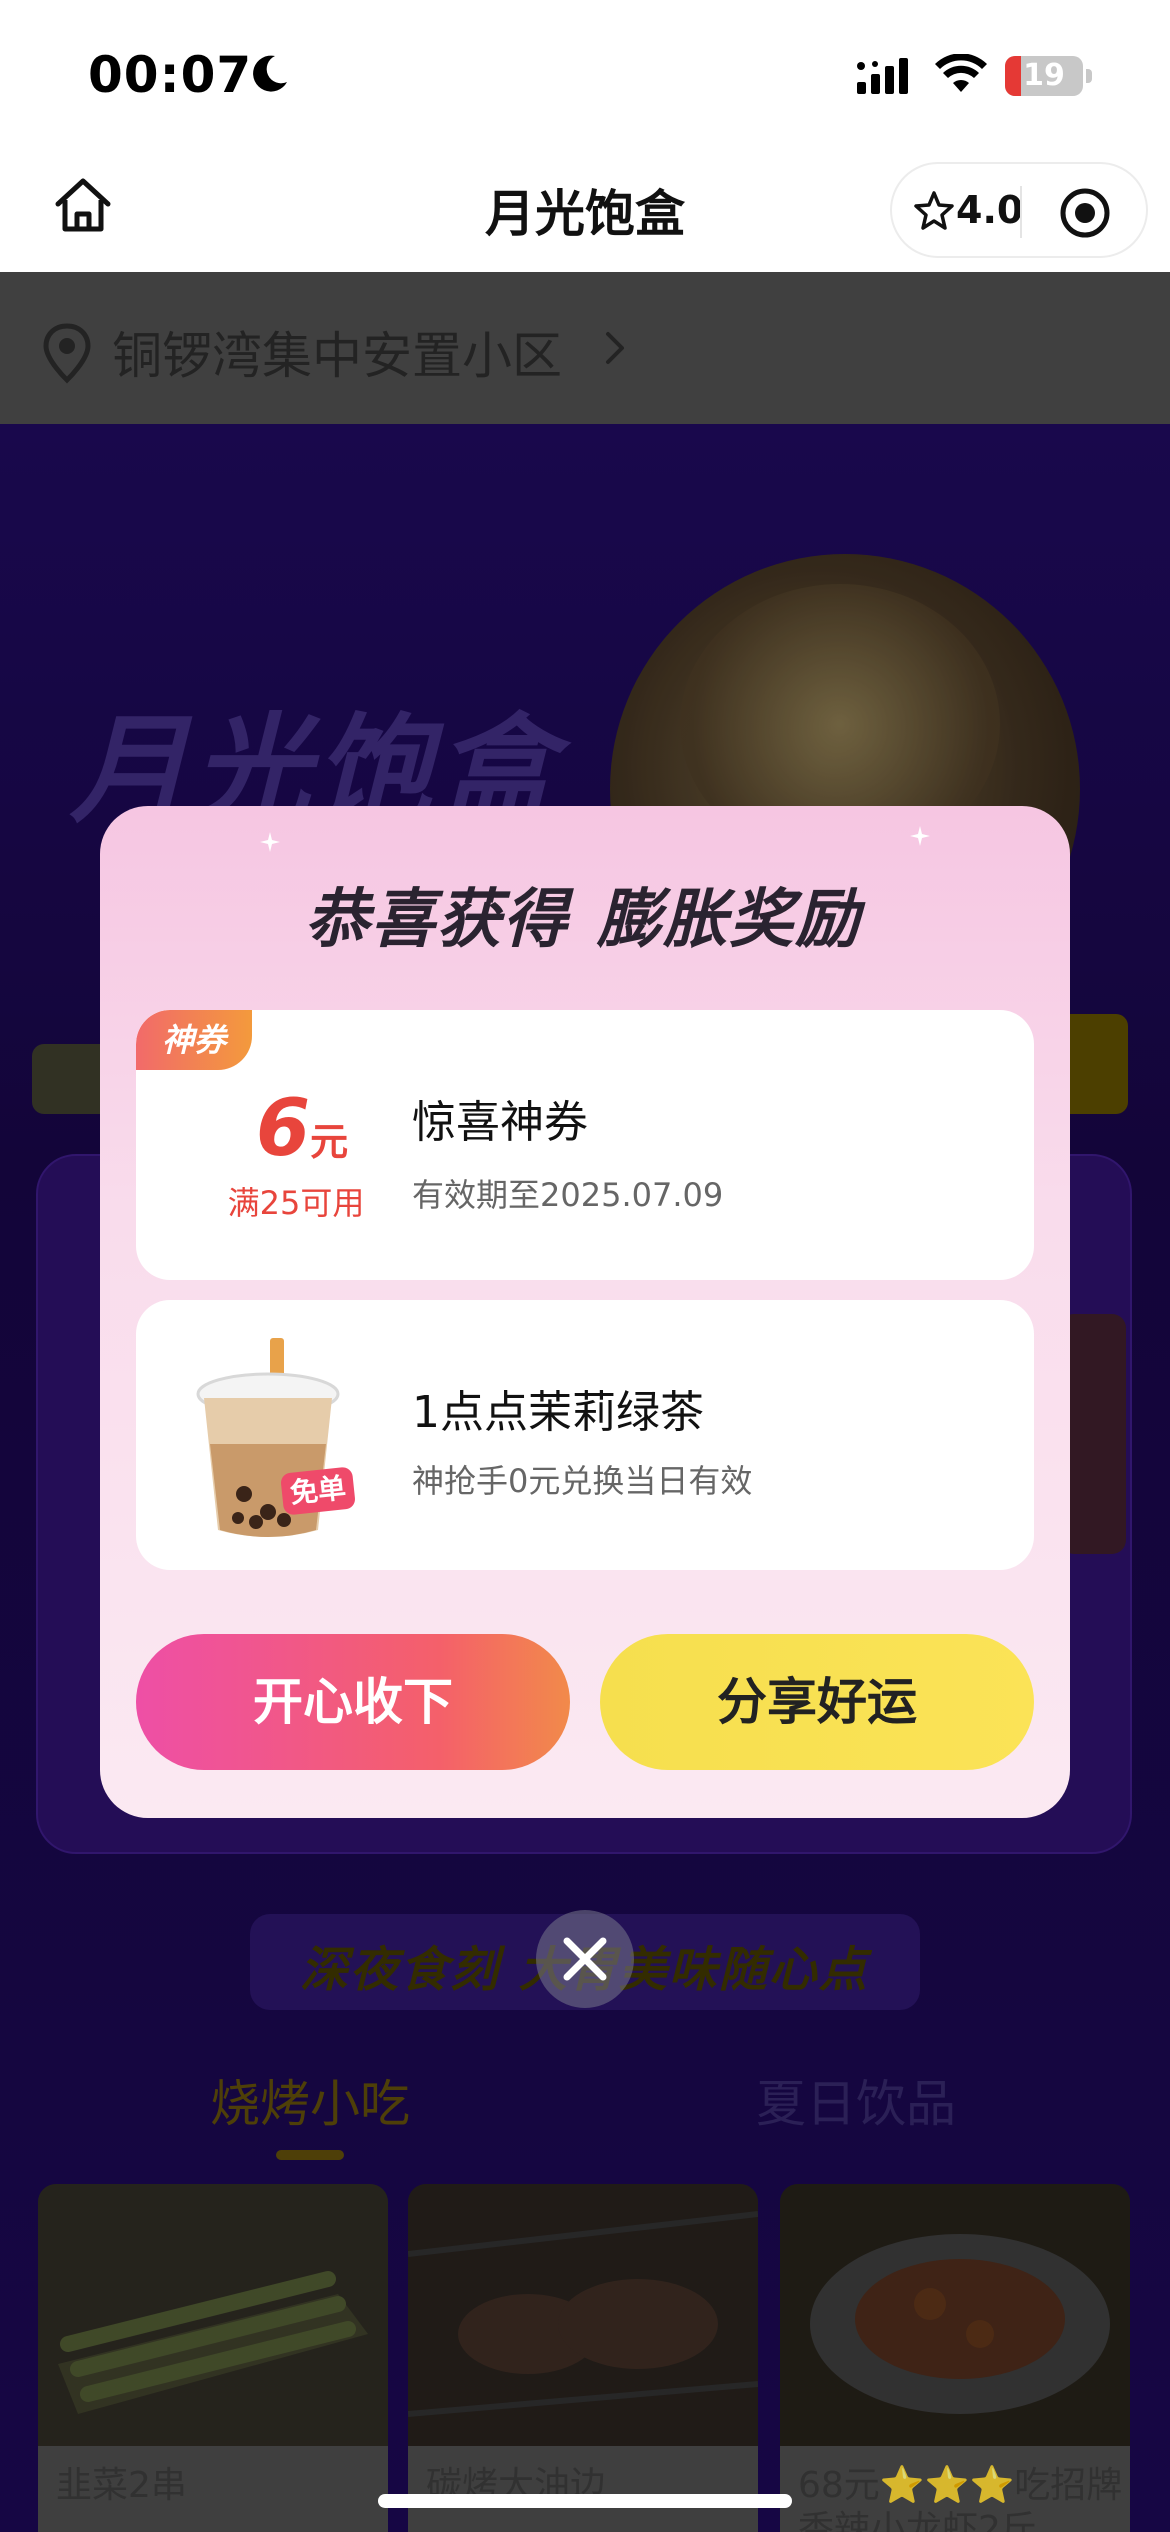 This screenshot has height=2532, width=1170. I want to click on modal-title: 恭喜获得 膨胀奖励, so click(585, 914).